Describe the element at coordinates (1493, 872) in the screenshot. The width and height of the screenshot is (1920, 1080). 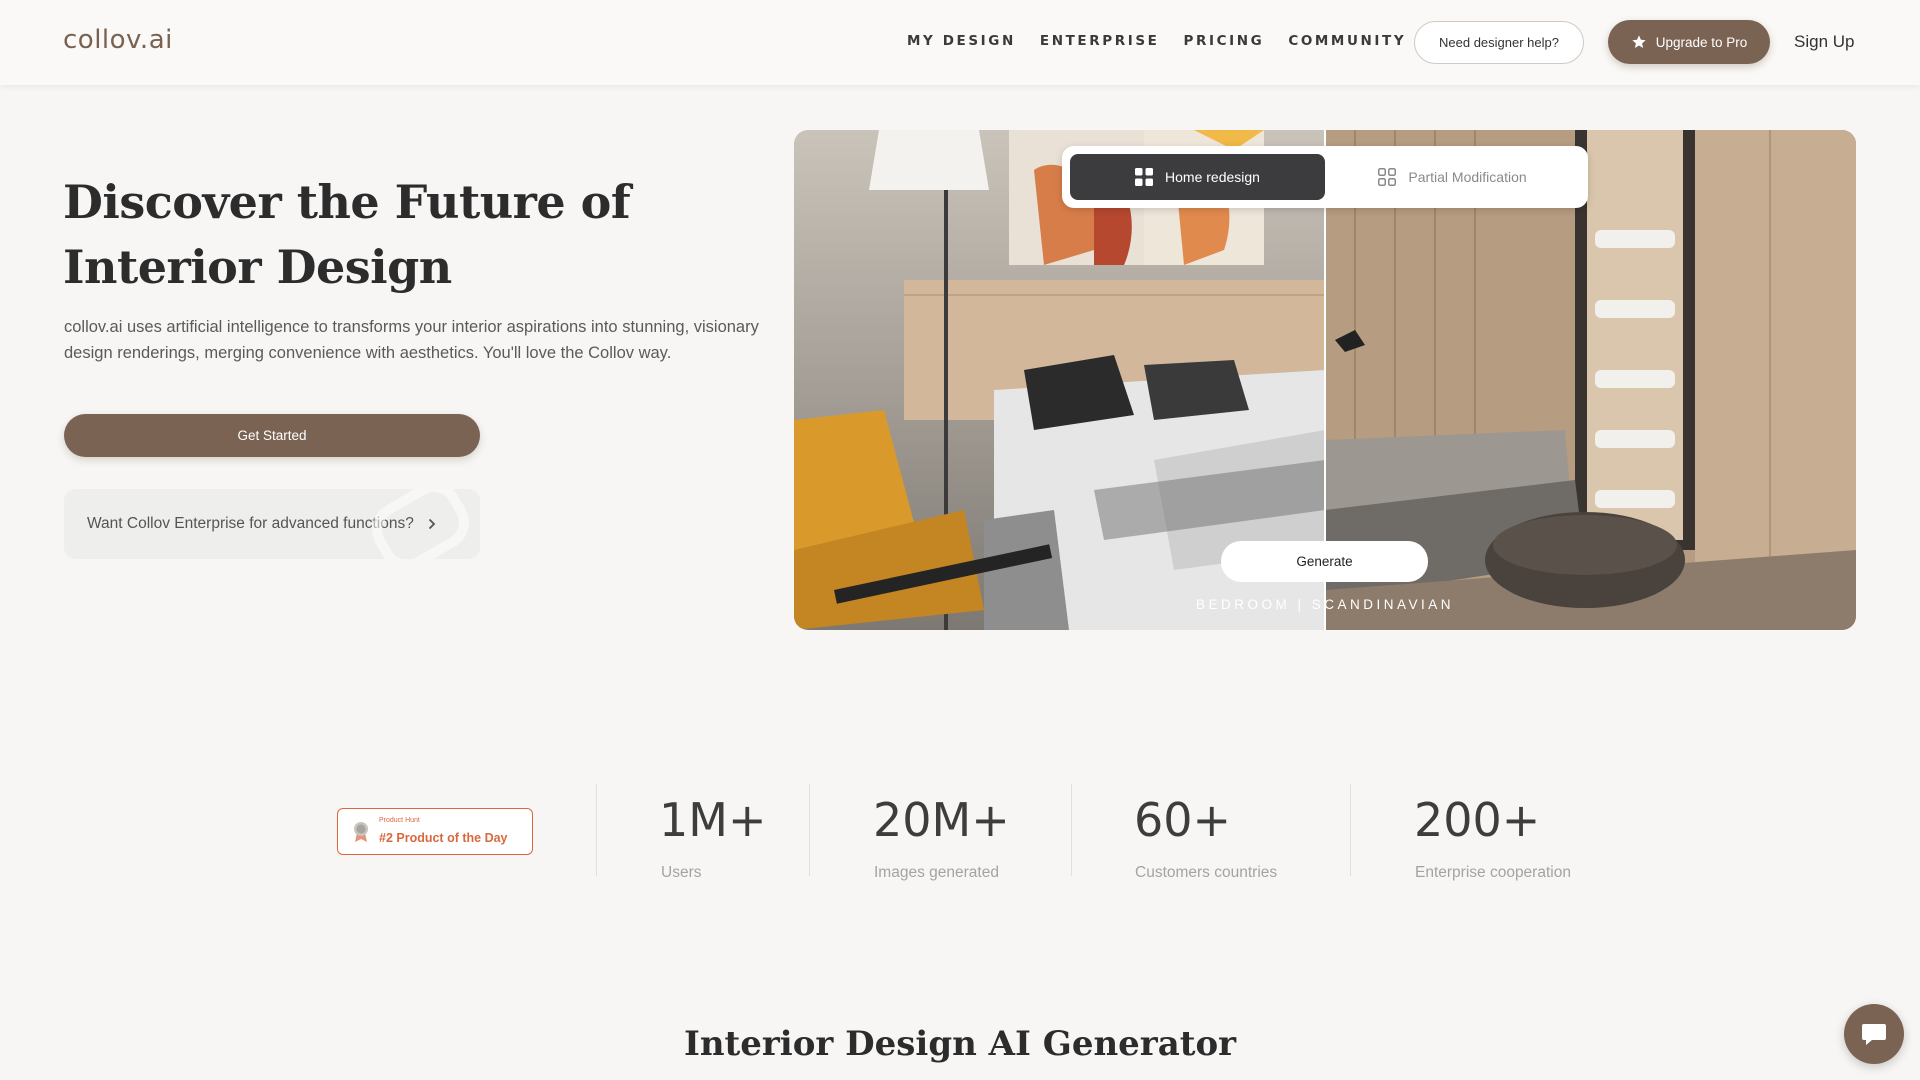
I see `stat-enterprise-label: Enterprise cooperation` at that location.